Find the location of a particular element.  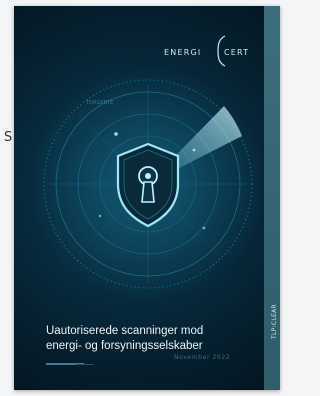

page-edge-mark: S is located at coordinates (8, 137).